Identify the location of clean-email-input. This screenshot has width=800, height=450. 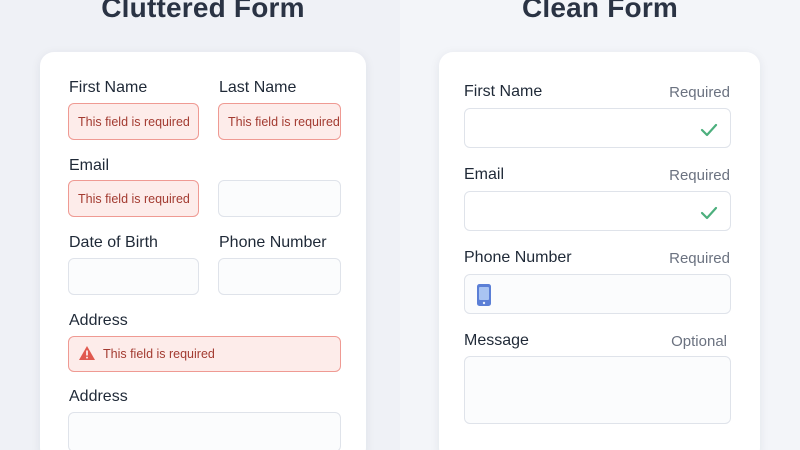
(597, 211).